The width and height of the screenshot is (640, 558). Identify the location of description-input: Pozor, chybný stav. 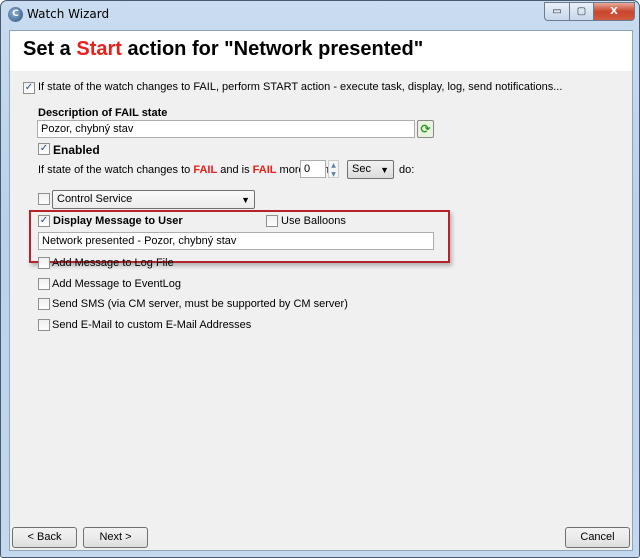
(226, 129).